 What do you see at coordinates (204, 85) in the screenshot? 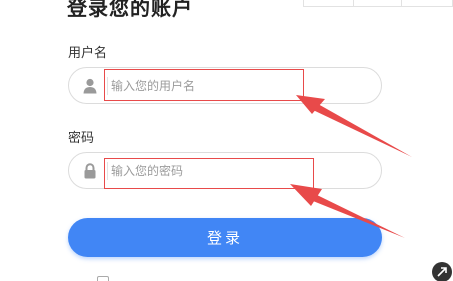
I see `annotation-box-username` at bounding box center [204, 85].